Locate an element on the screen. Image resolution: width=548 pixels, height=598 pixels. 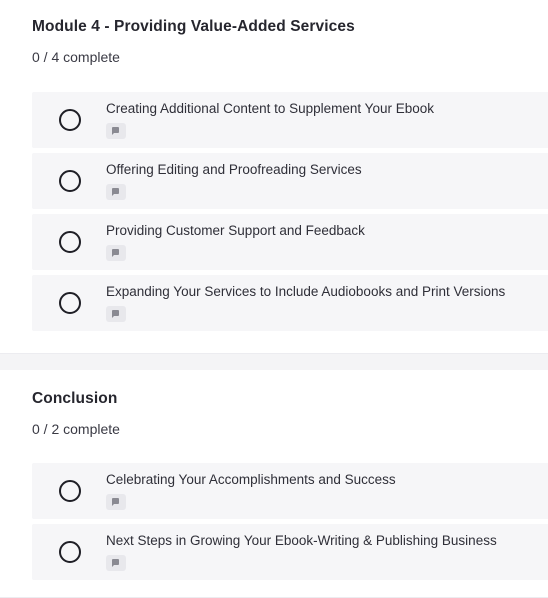
lesson-title: Providing Customer Support and Feedback is located at coordinates (235, 230).